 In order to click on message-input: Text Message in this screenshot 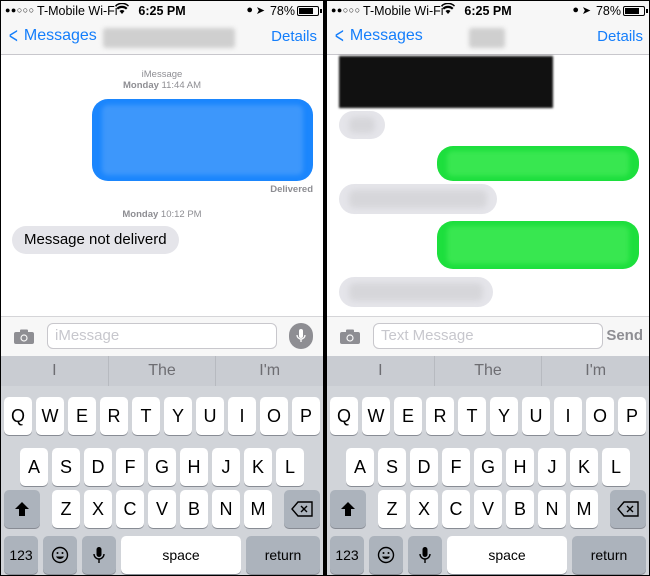, I will do `click(488, 336)`.